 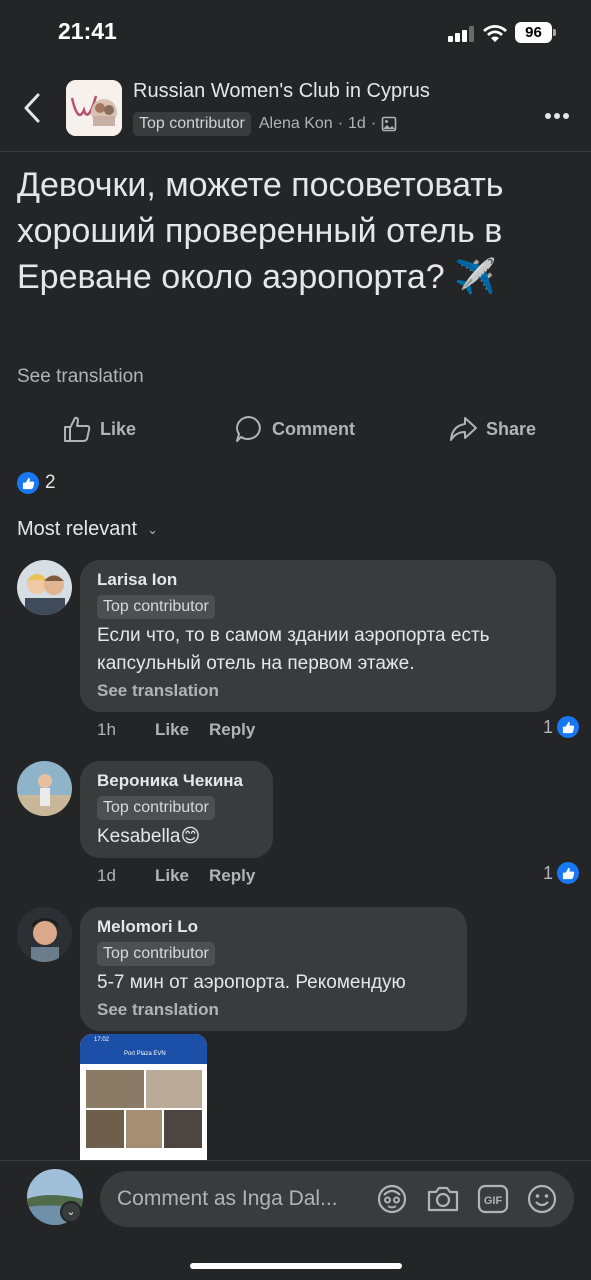 What do you see at coordinates (296, 1266) in the screenshot?
I see `home-indicator` at bounding box center [296, 1266].